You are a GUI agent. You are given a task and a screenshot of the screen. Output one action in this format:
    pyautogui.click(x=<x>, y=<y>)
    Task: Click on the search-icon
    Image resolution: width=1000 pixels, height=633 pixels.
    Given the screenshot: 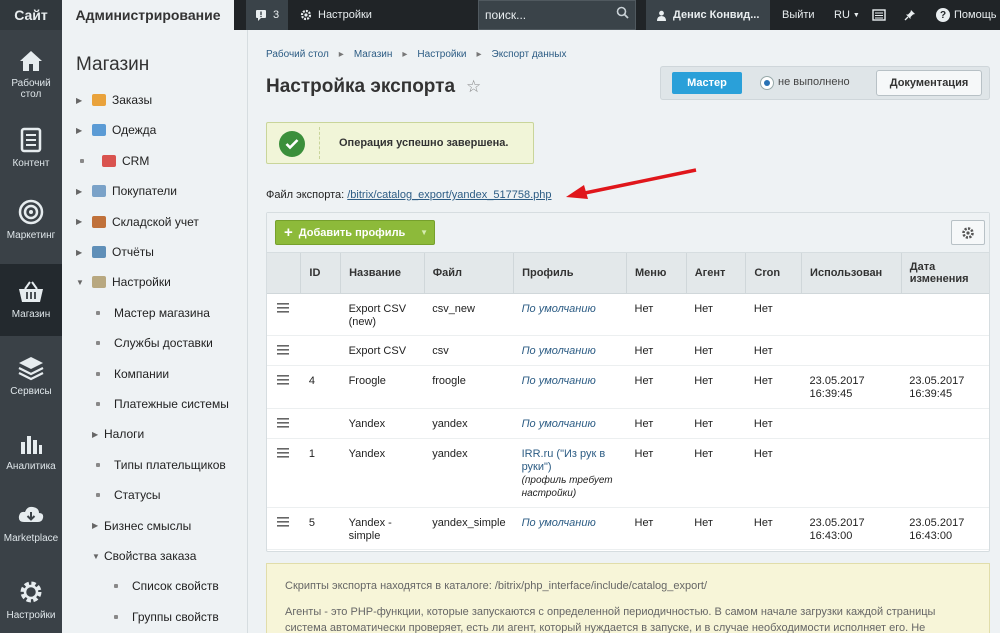 What is the action you would take?
    pyautogui.click(x=622, y=12)
    